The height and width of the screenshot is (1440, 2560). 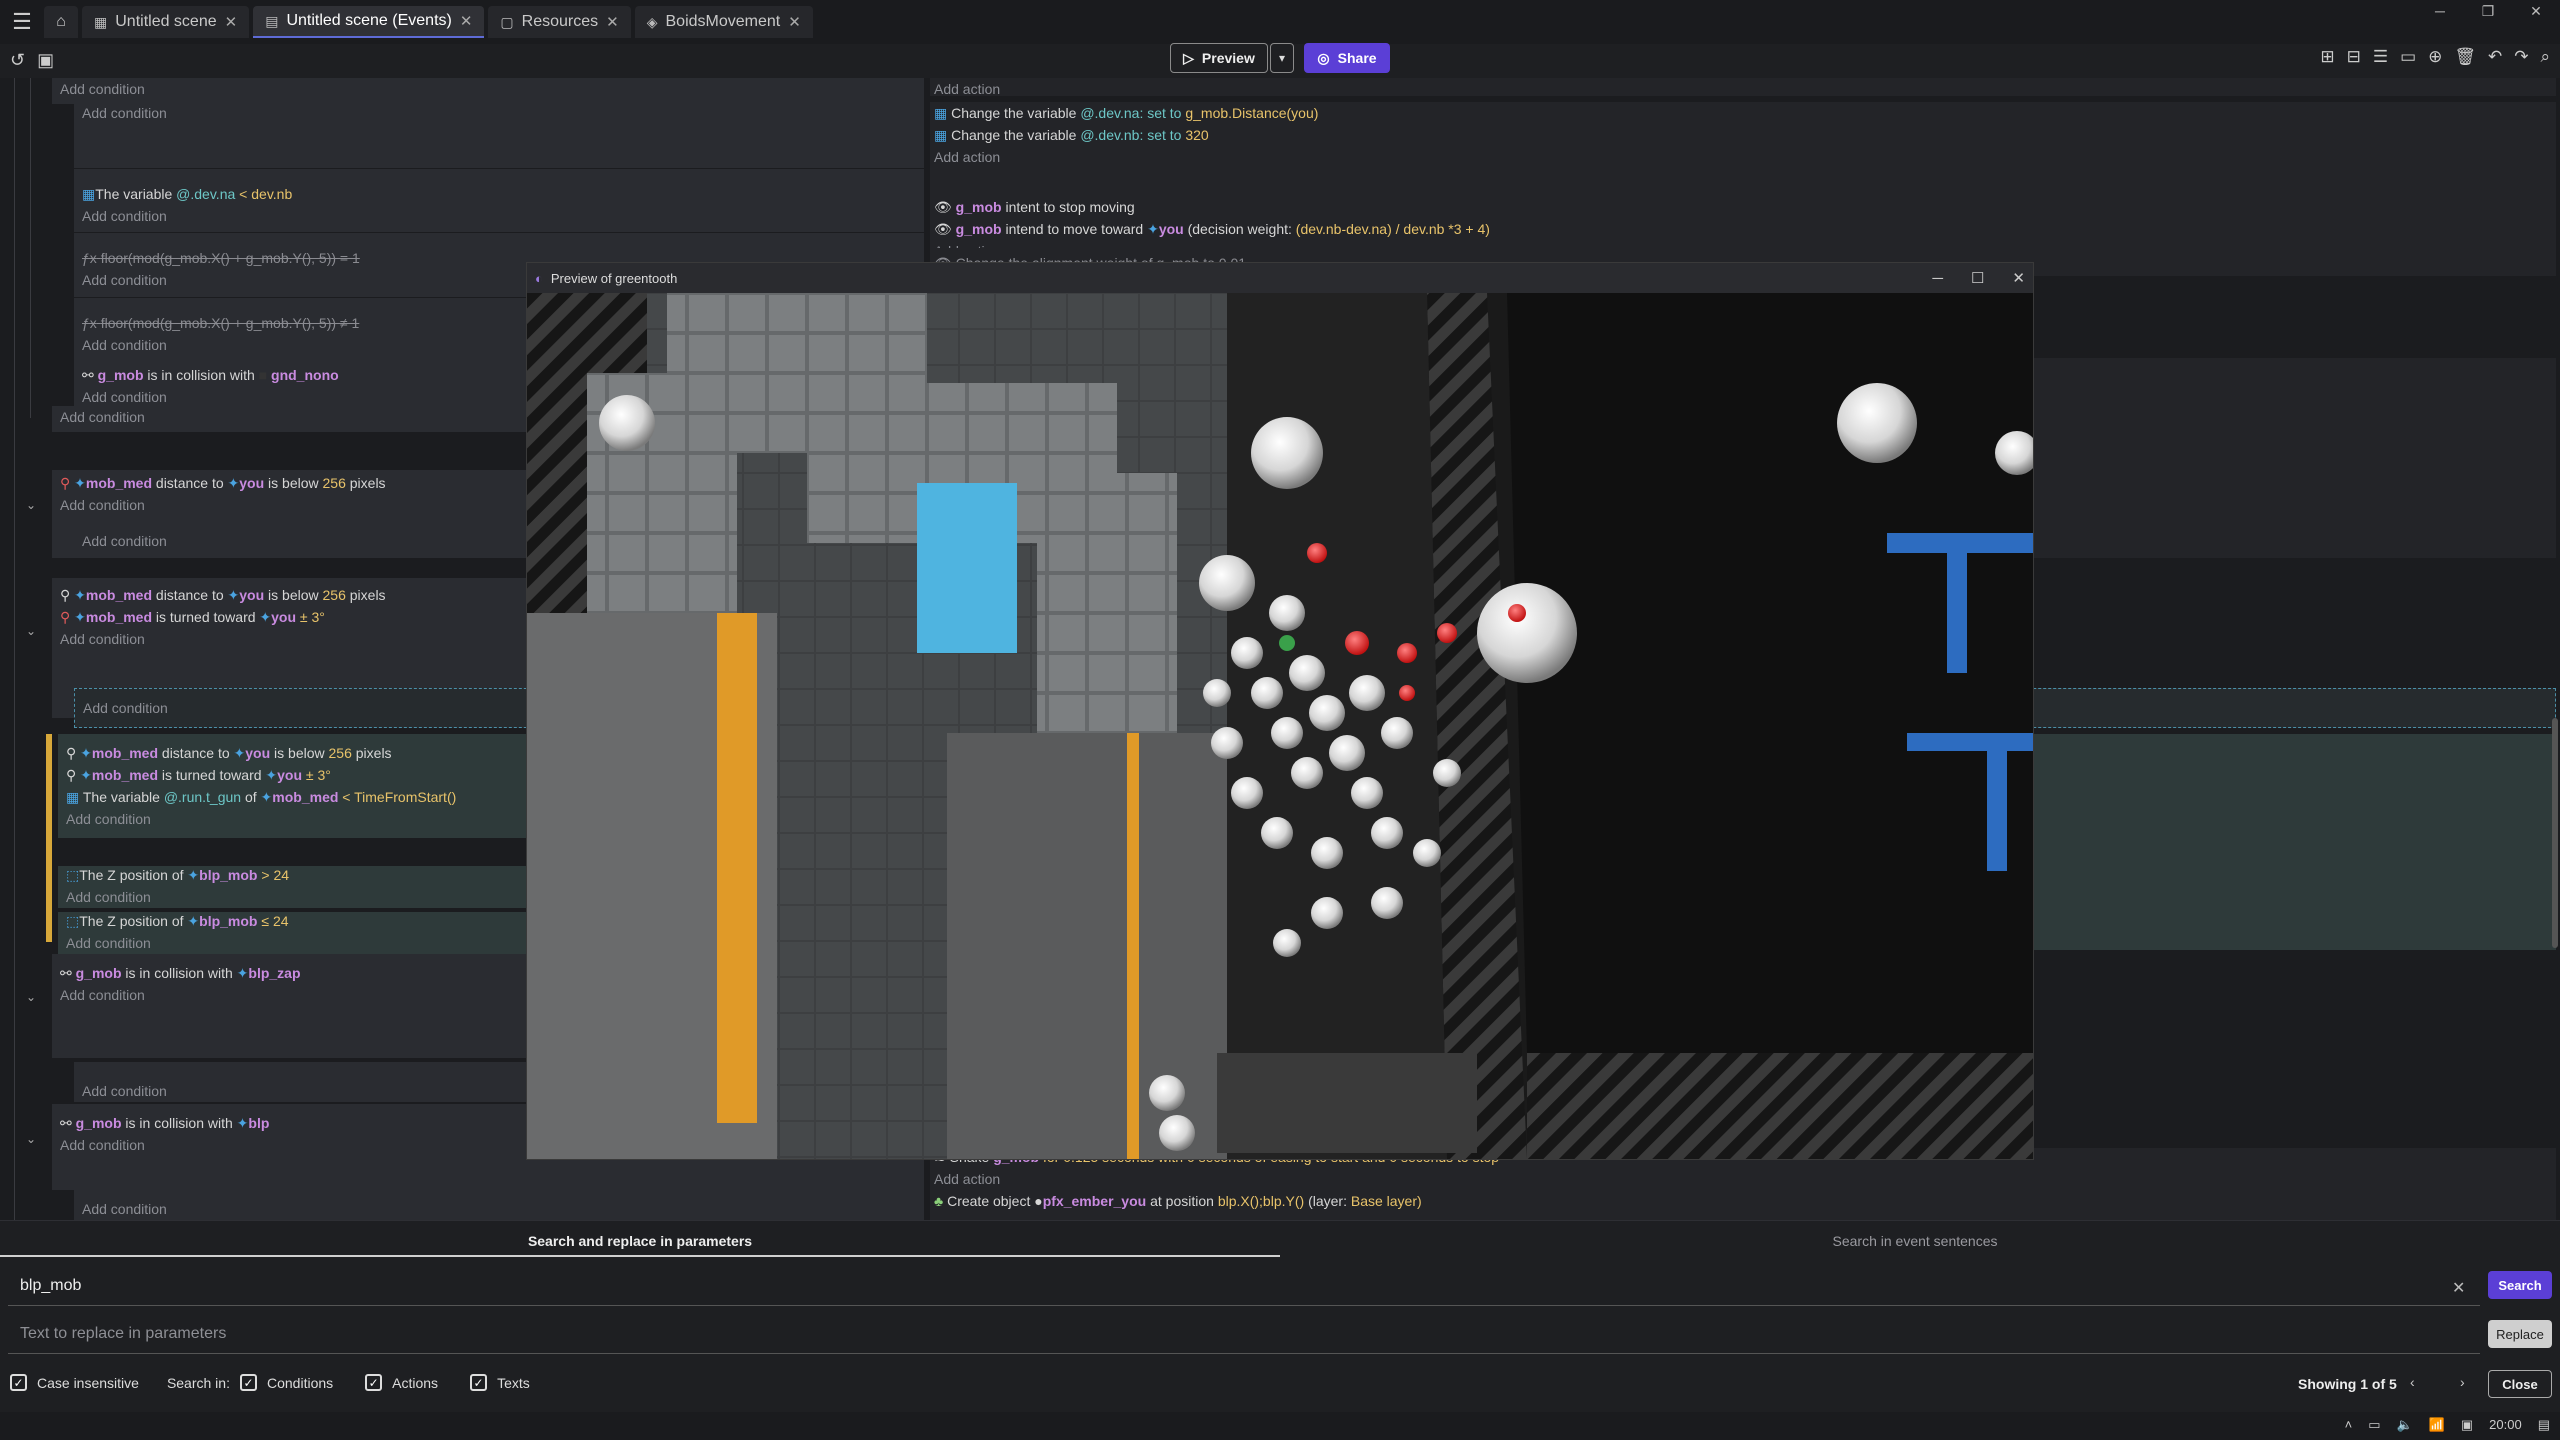 What do you see at coordinates (65, 595) in the screenshot?
I see `distance-icon: ⚲` at bounding box center [65, 595].